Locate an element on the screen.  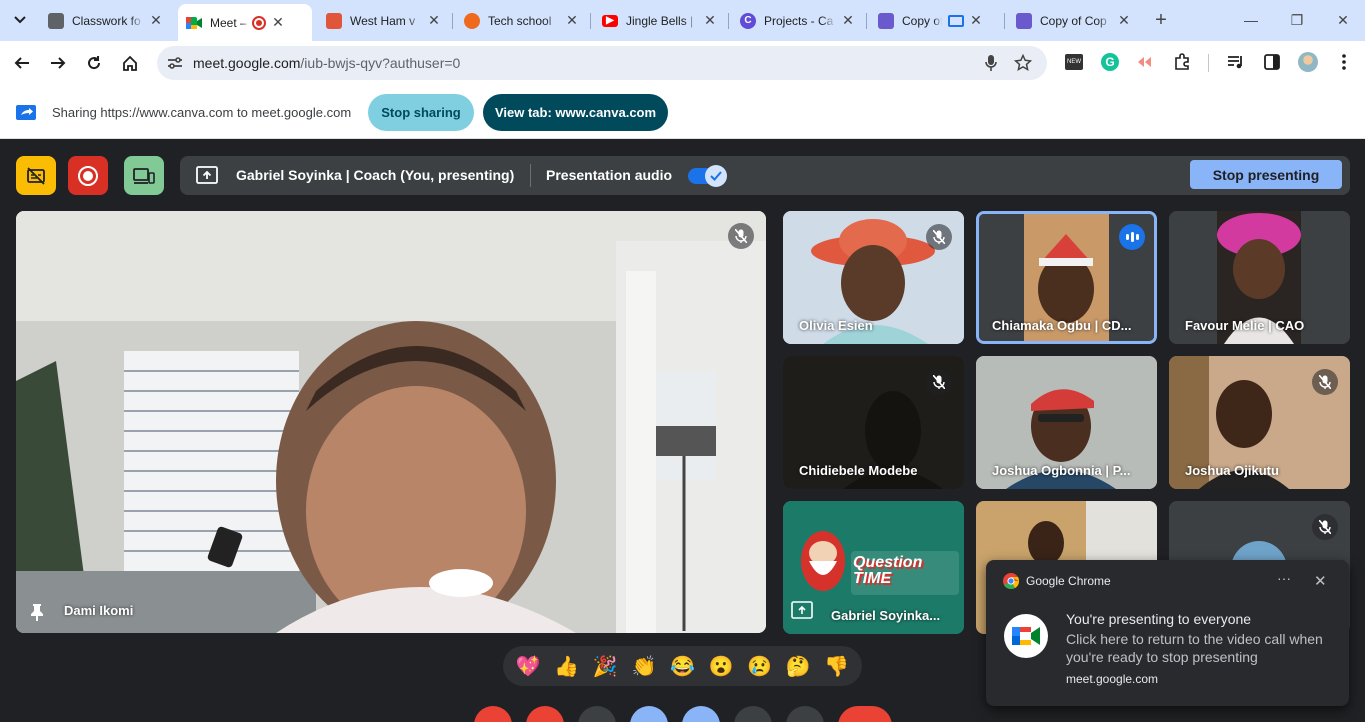
stop-sharing-button: Stop sharing is located at coordinates (421, 112).